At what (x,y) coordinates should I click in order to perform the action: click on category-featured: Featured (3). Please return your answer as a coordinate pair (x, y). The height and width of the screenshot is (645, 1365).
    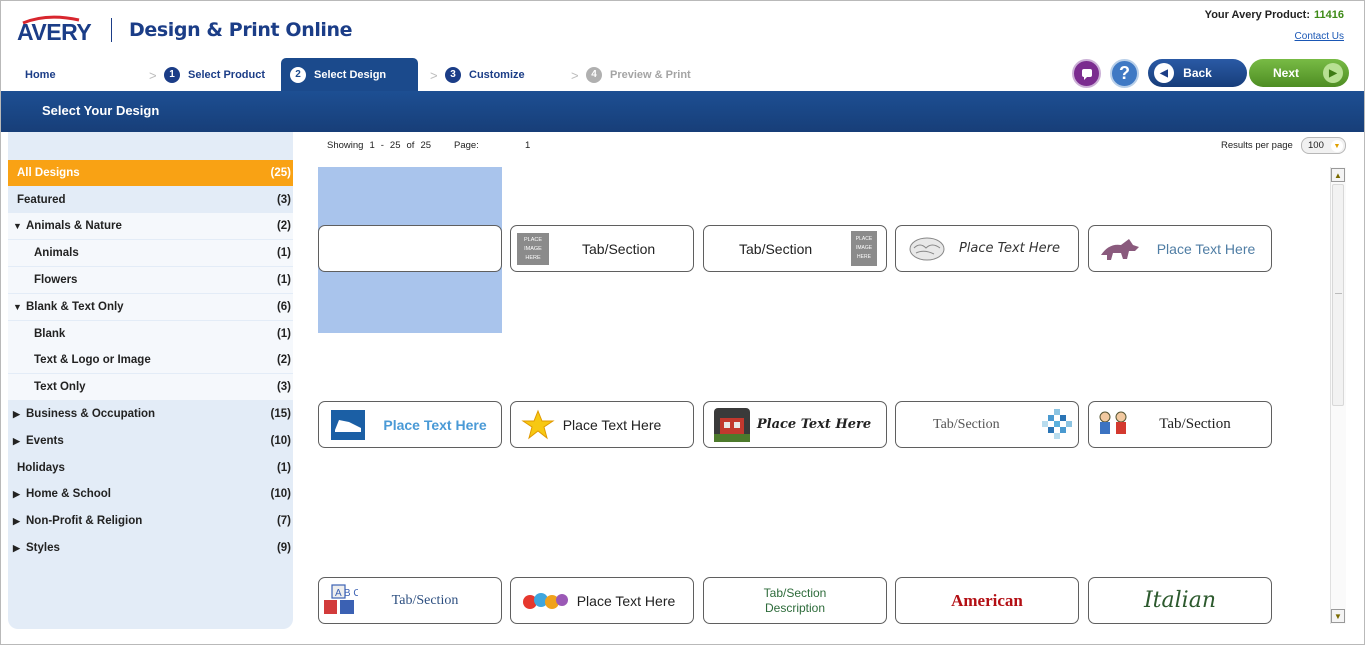
    Looking at the image, I should click on (150, 200).